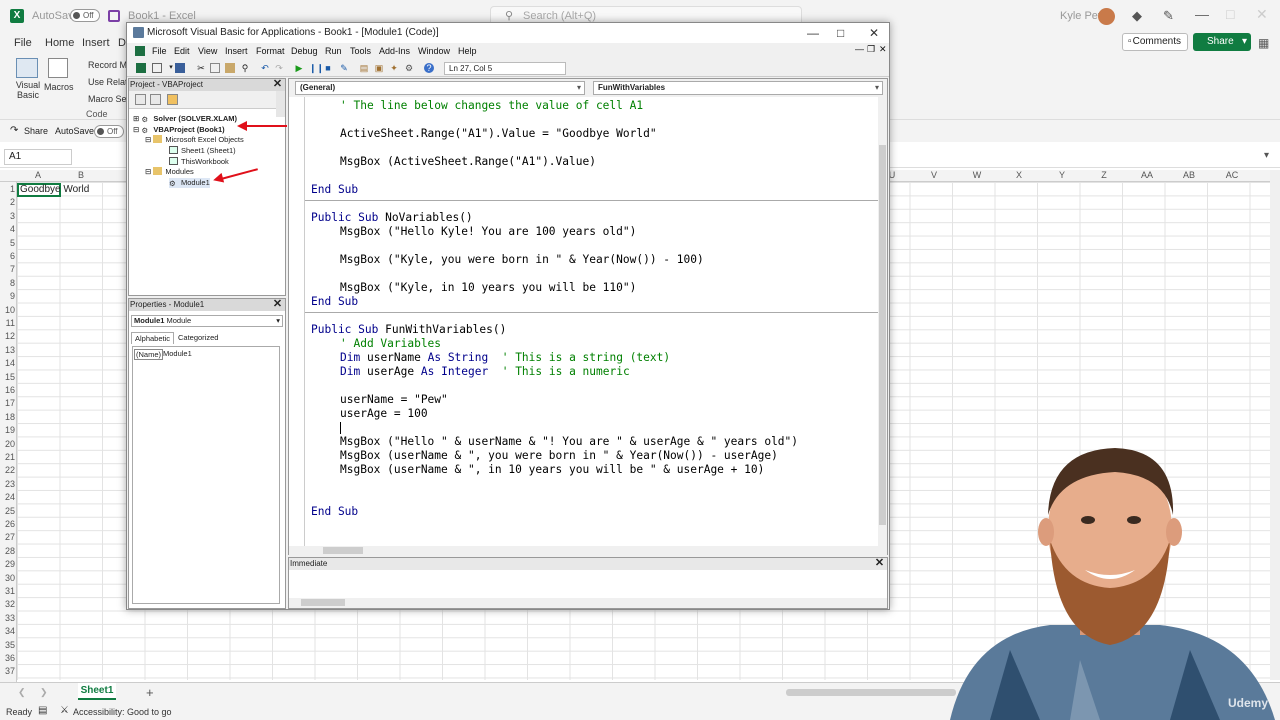 The height and width of the screenshot is (720, 1280). I want to click on project-pane-close-icon: ✕, so click(277, 84).